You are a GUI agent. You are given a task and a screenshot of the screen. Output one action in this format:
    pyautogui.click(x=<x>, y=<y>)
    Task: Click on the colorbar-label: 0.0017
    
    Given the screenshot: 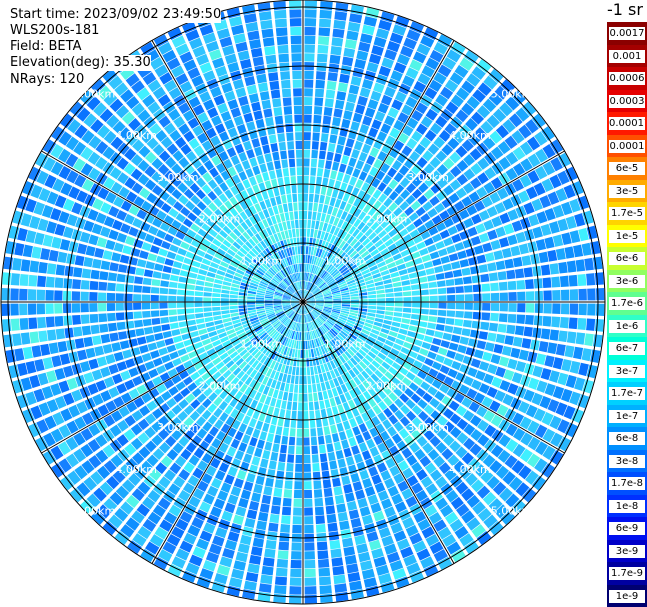 What is the action you would take?
    pyautogui.click(x=627, y=33)
    